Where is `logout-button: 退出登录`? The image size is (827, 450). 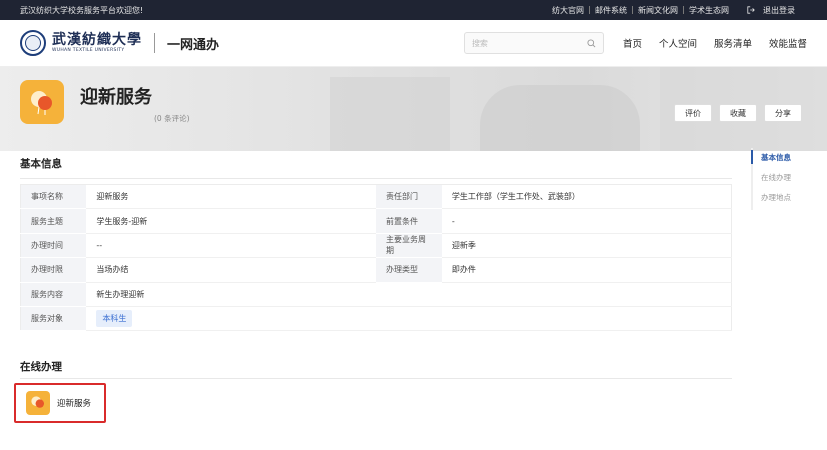
logout-button: 退出登录 is located at coordinates (773, 10).